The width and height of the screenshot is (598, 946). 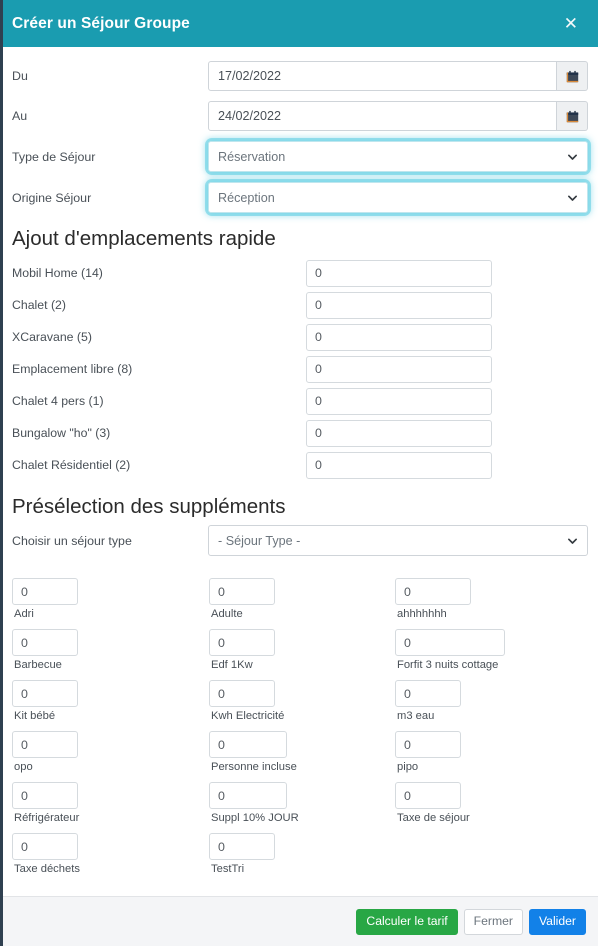 I want to click on field-sejour-type: Choisir un séjour type - Séjour Type -, so click(x=299, y=540).